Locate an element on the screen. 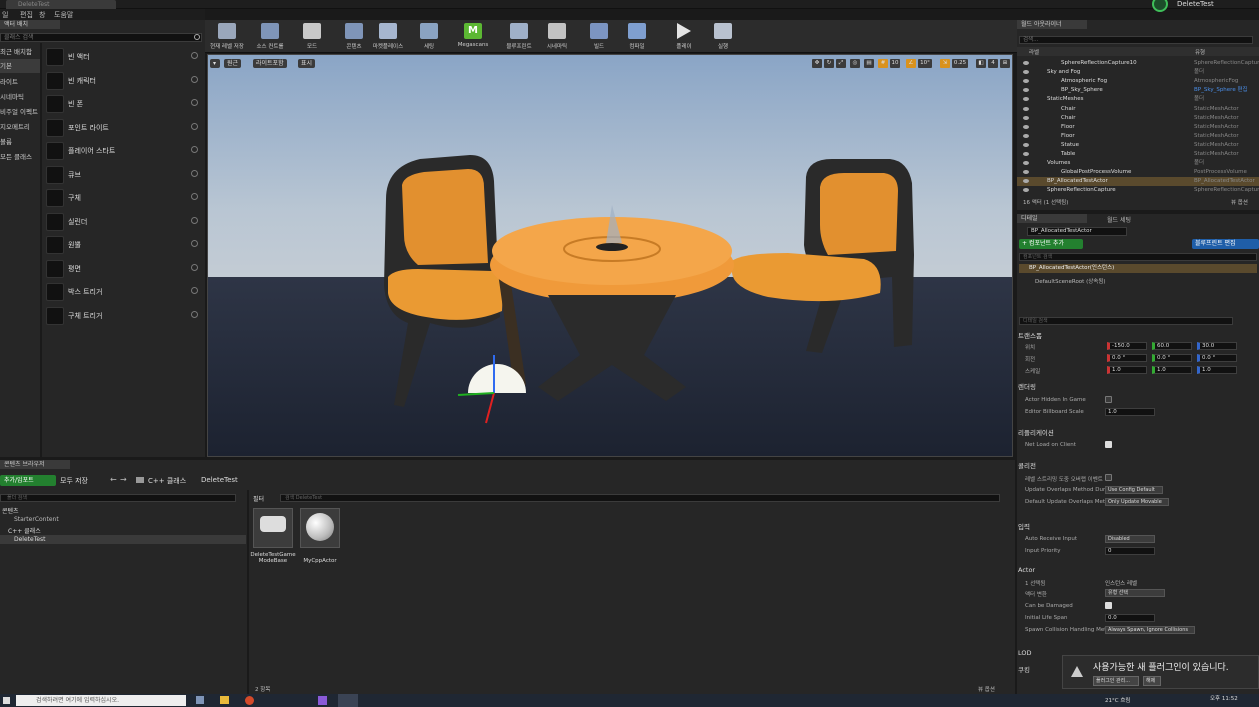  explorer-icon is located at coordinates (224, 700).